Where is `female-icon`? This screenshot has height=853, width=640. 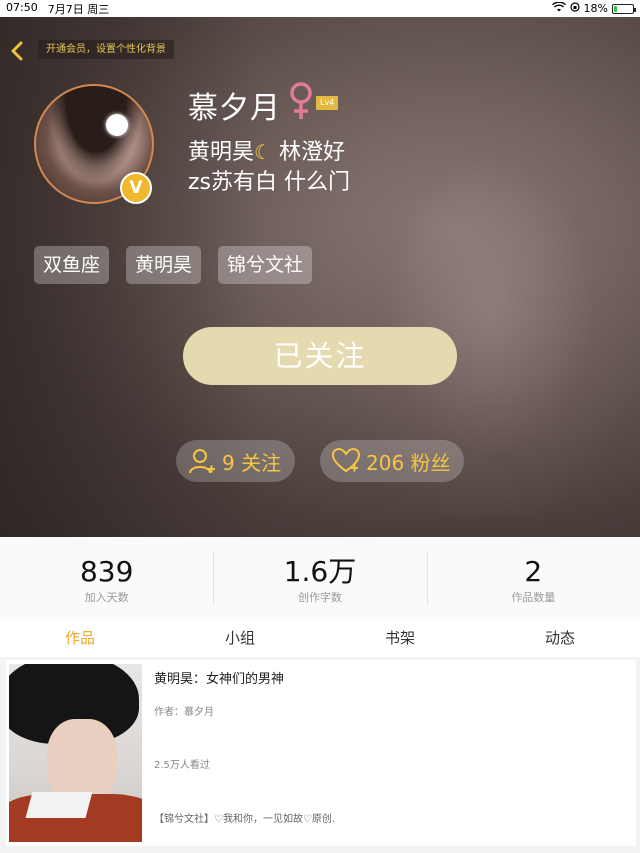 female-icon is located at coordinates (302, 101).